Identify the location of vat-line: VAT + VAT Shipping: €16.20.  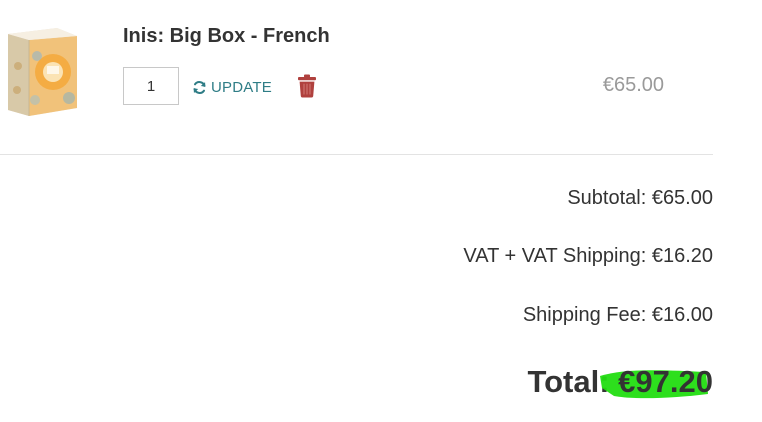
(588, 256).